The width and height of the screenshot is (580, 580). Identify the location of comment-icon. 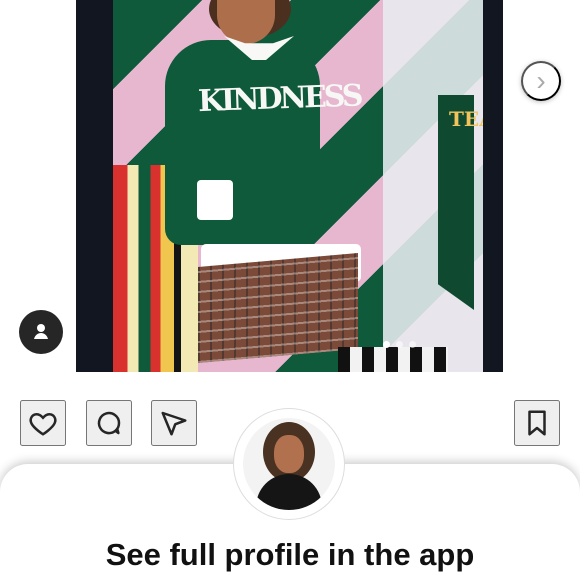
(109, 423).